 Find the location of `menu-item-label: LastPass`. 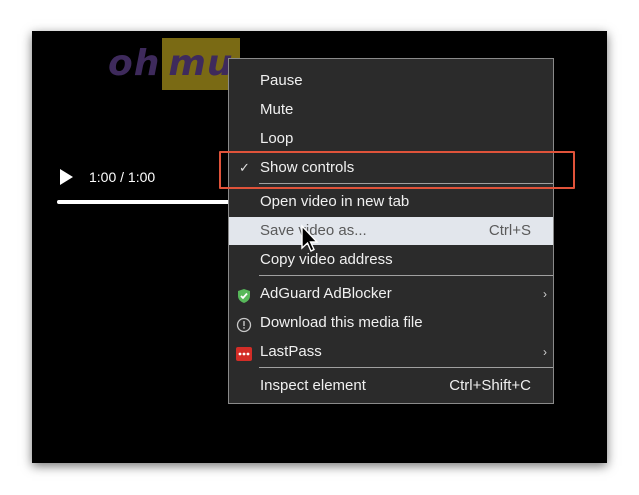

menu-item-label: LastPass is located at coordinates (291, 351).